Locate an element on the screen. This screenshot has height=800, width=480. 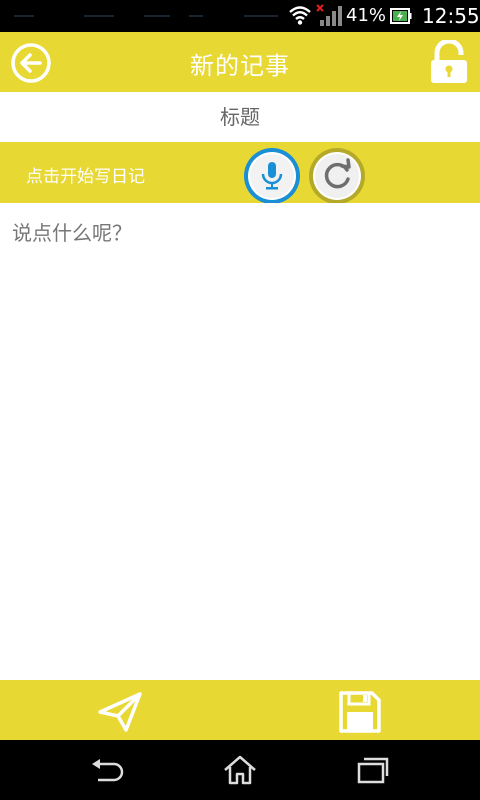
microphone-button is located at coordinates (272, 176).